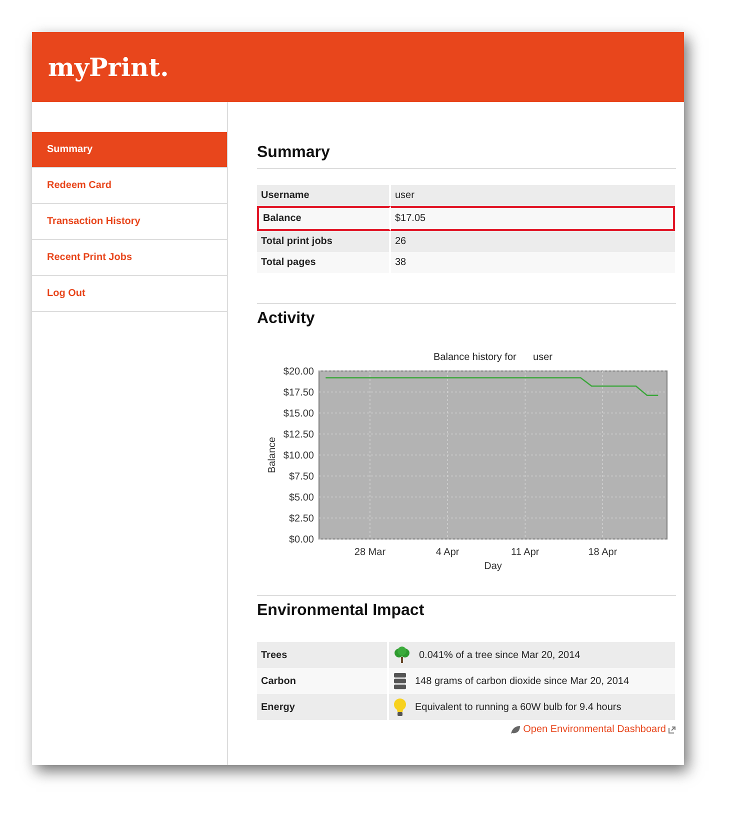 The width and height of the screenshot is (749, 830). What do you see at coordinates (323, 681) in the screenshot?
I see `row-label: Carbon` at bounding box center [323, 681].